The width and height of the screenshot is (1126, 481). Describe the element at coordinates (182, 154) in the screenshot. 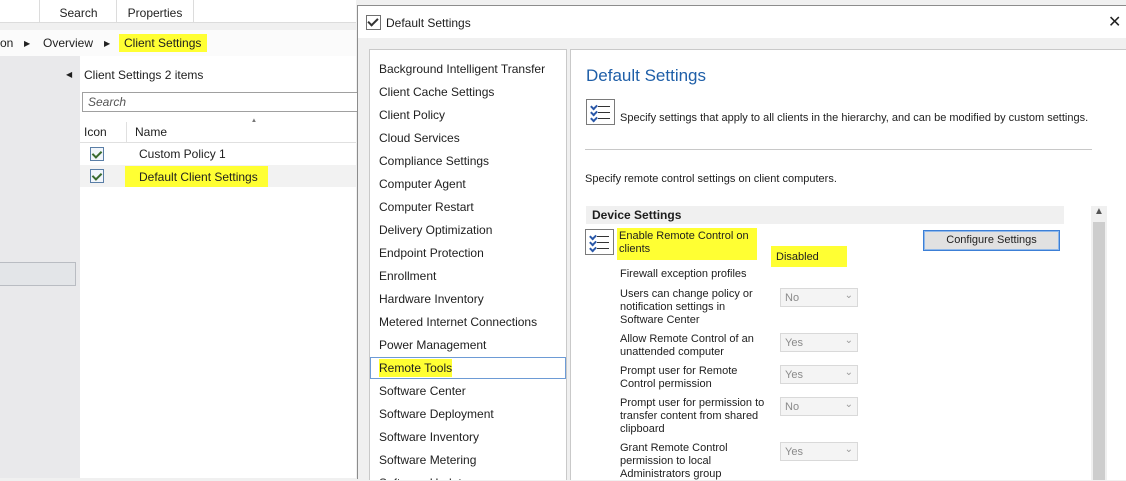

I see `row-name: Custom Policy 1` at that location.